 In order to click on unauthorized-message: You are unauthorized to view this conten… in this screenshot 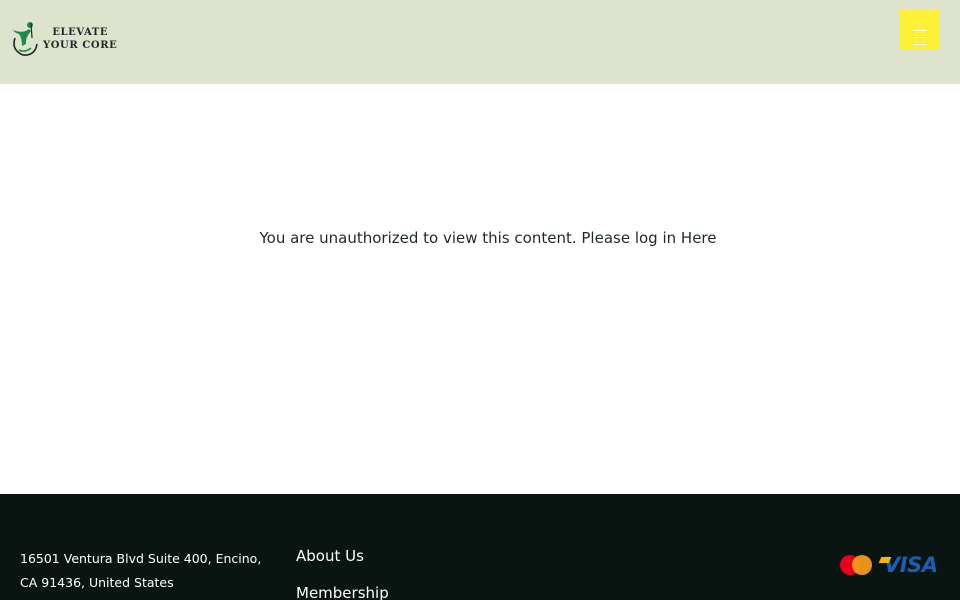, I will do `click(480, 238)`.